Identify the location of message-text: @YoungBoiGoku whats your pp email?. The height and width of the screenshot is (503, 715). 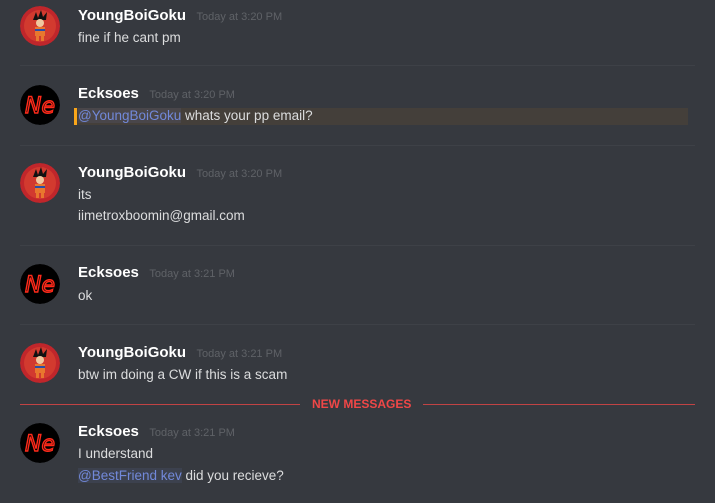
(195, 115).